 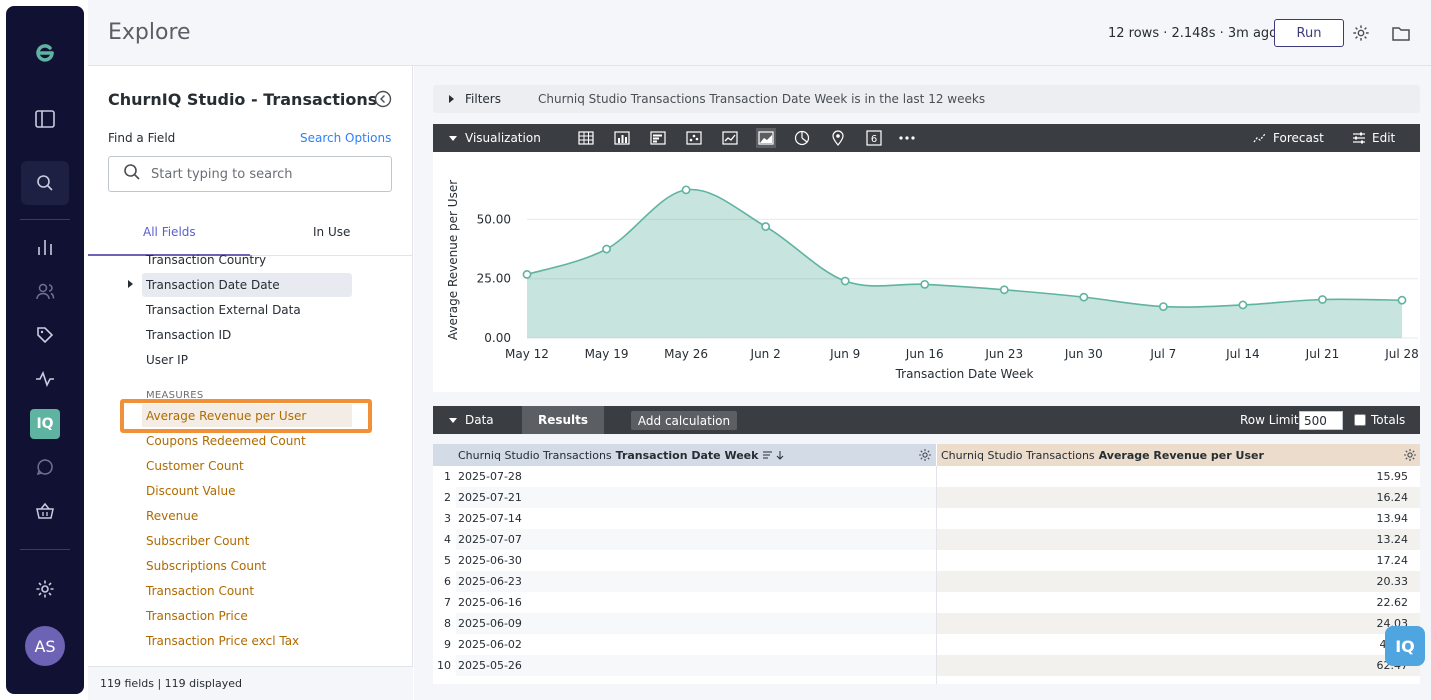 What do you see at coordinates (1178, 623) in the screenshot?
I see `measure-cell: 24.03` at bounding box center [1178, 623].